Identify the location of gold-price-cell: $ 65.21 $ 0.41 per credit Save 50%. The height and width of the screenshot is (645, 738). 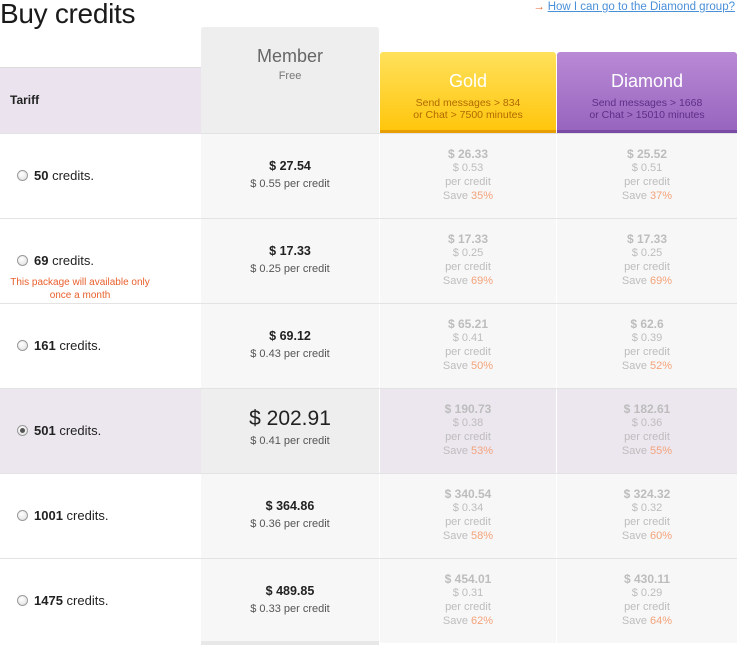
(468, 346).